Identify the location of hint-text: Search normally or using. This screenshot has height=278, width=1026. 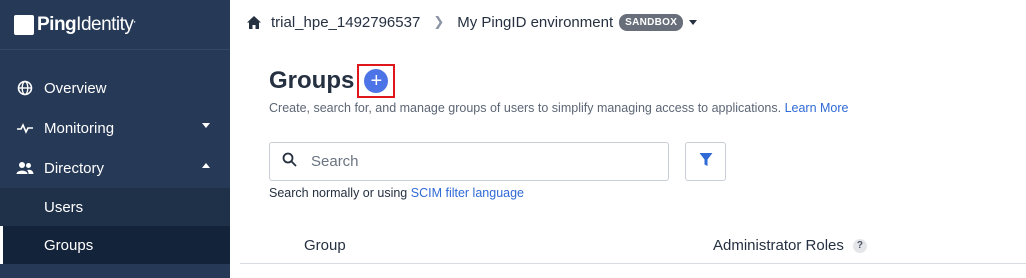
(338, 193).